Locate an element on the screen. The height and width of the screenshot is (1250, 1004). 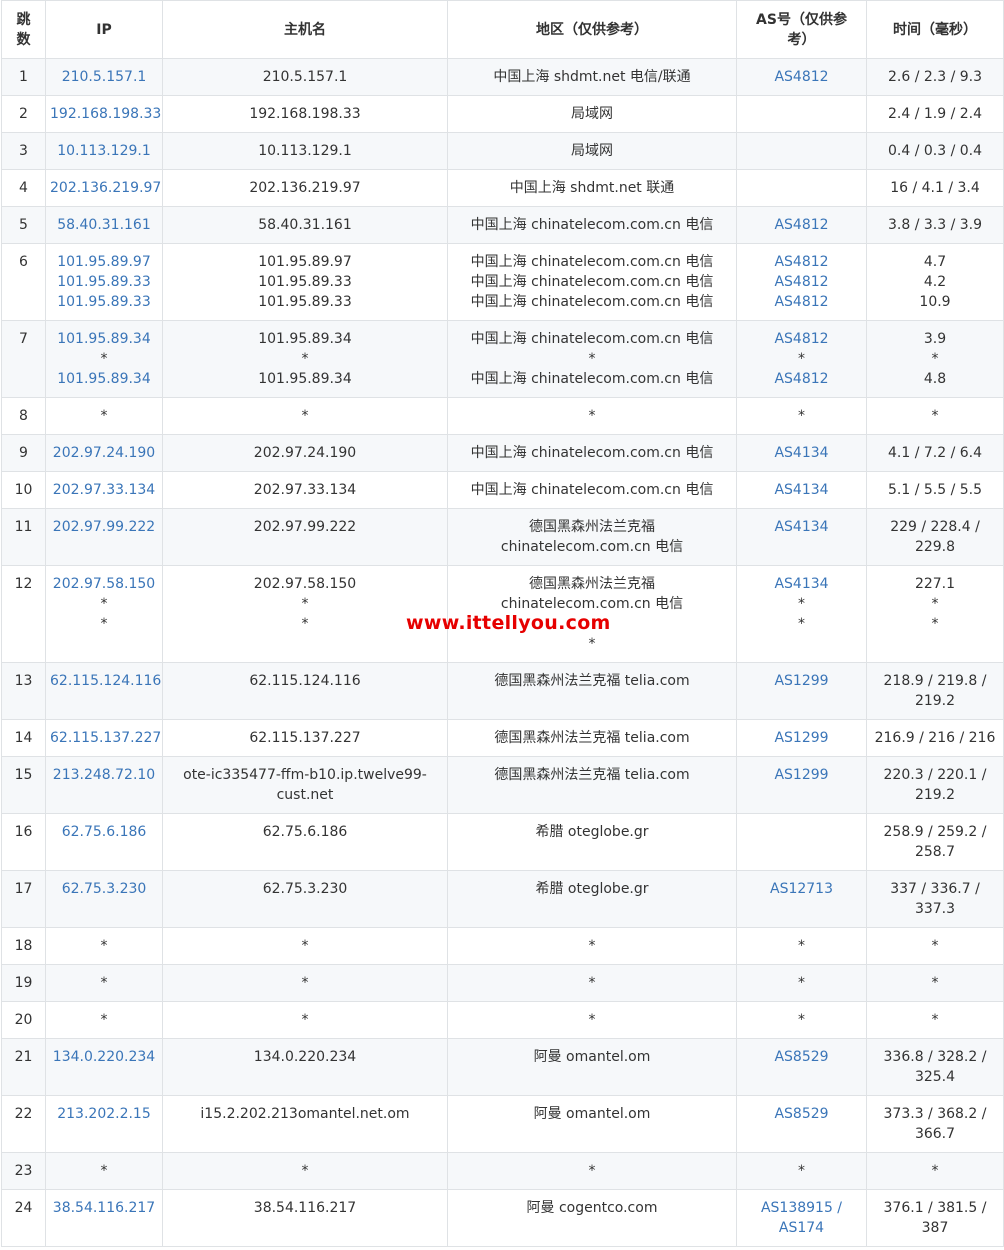
hostname-text: * is located at coordinates (305, 624).